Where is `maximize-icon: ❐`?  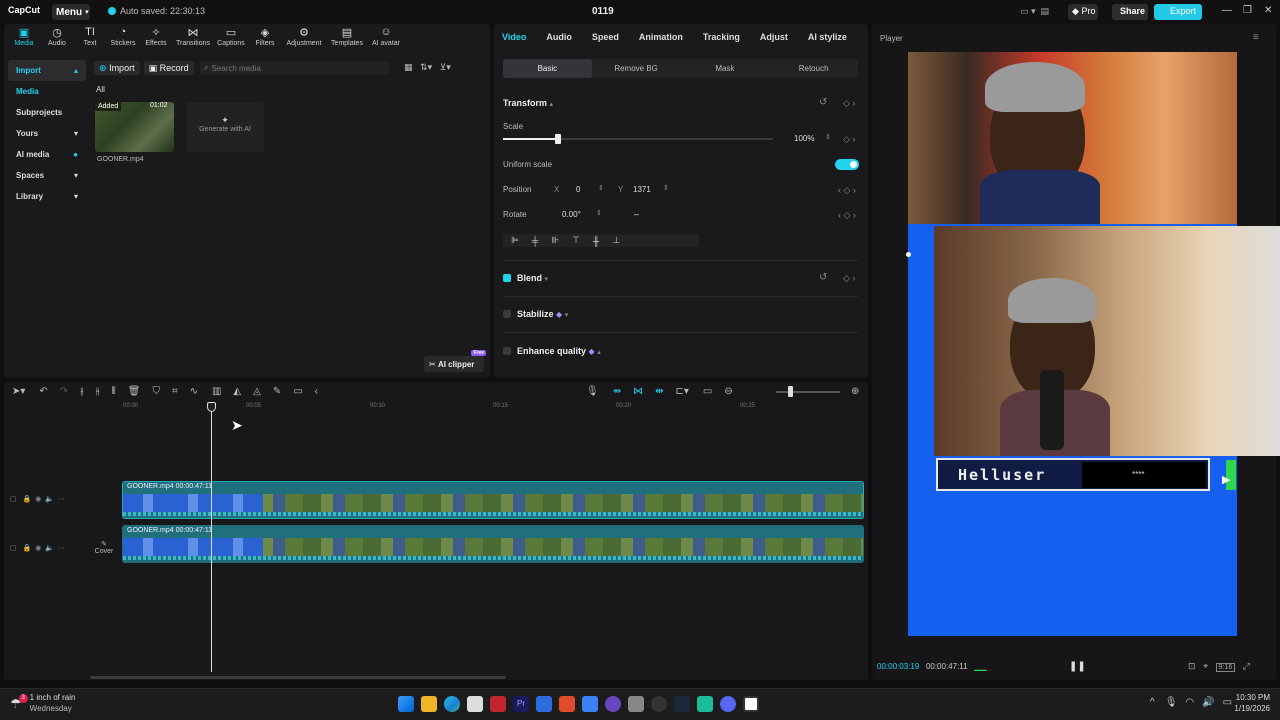
maximize-icon: ❐ is located at coordinates (1247, 10).